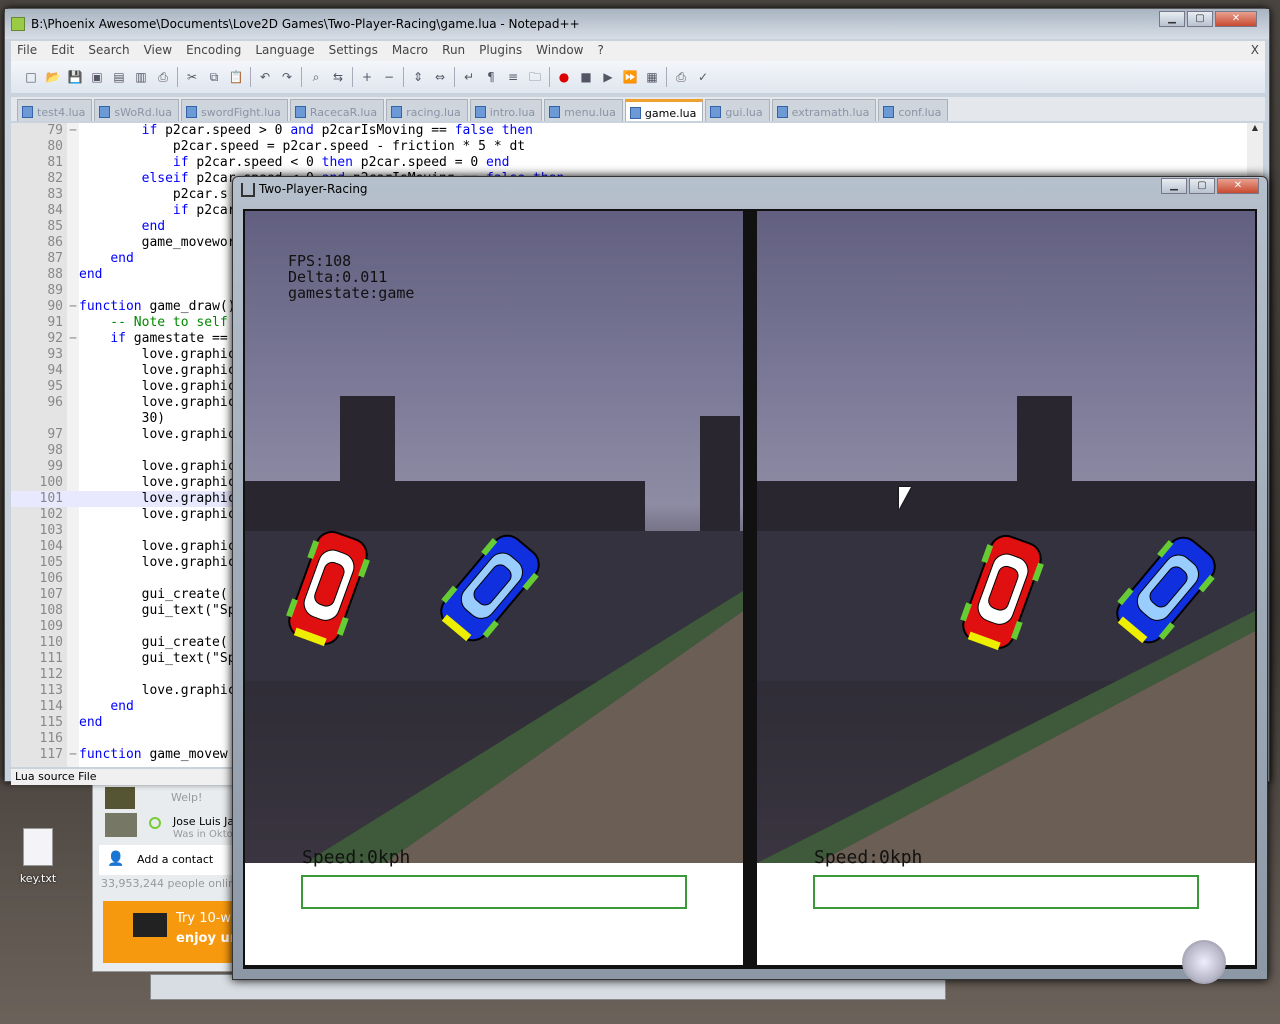 This screenshot has width=1280, height=1024. Describe the element at coordinates (600, 51) in the screenshot. I see `menu-help: ?` at that location.